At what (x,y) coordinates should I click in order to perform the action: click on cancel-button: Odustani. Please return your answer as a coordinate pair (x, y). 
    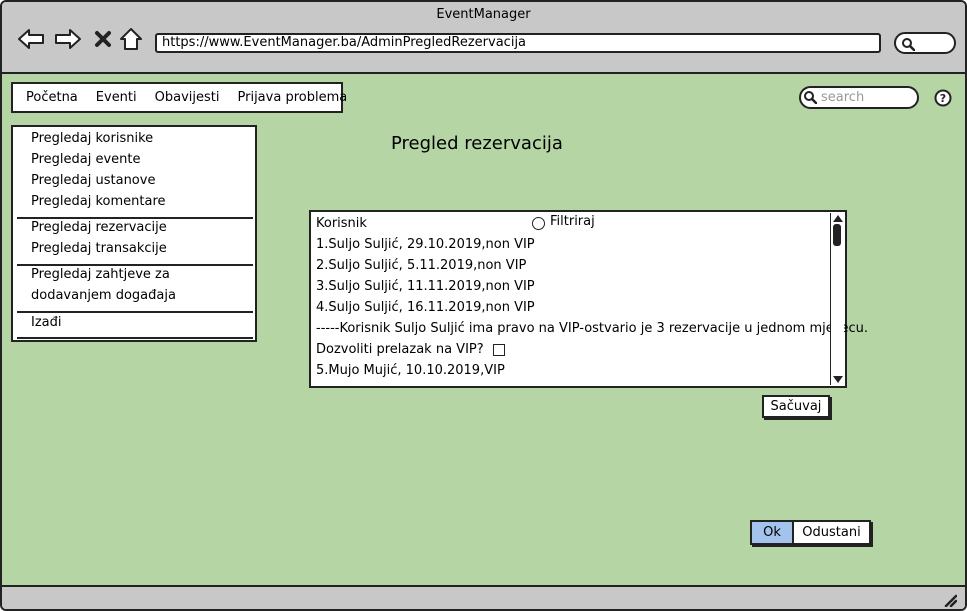
    Looking at the image, I should click on (831, 532).